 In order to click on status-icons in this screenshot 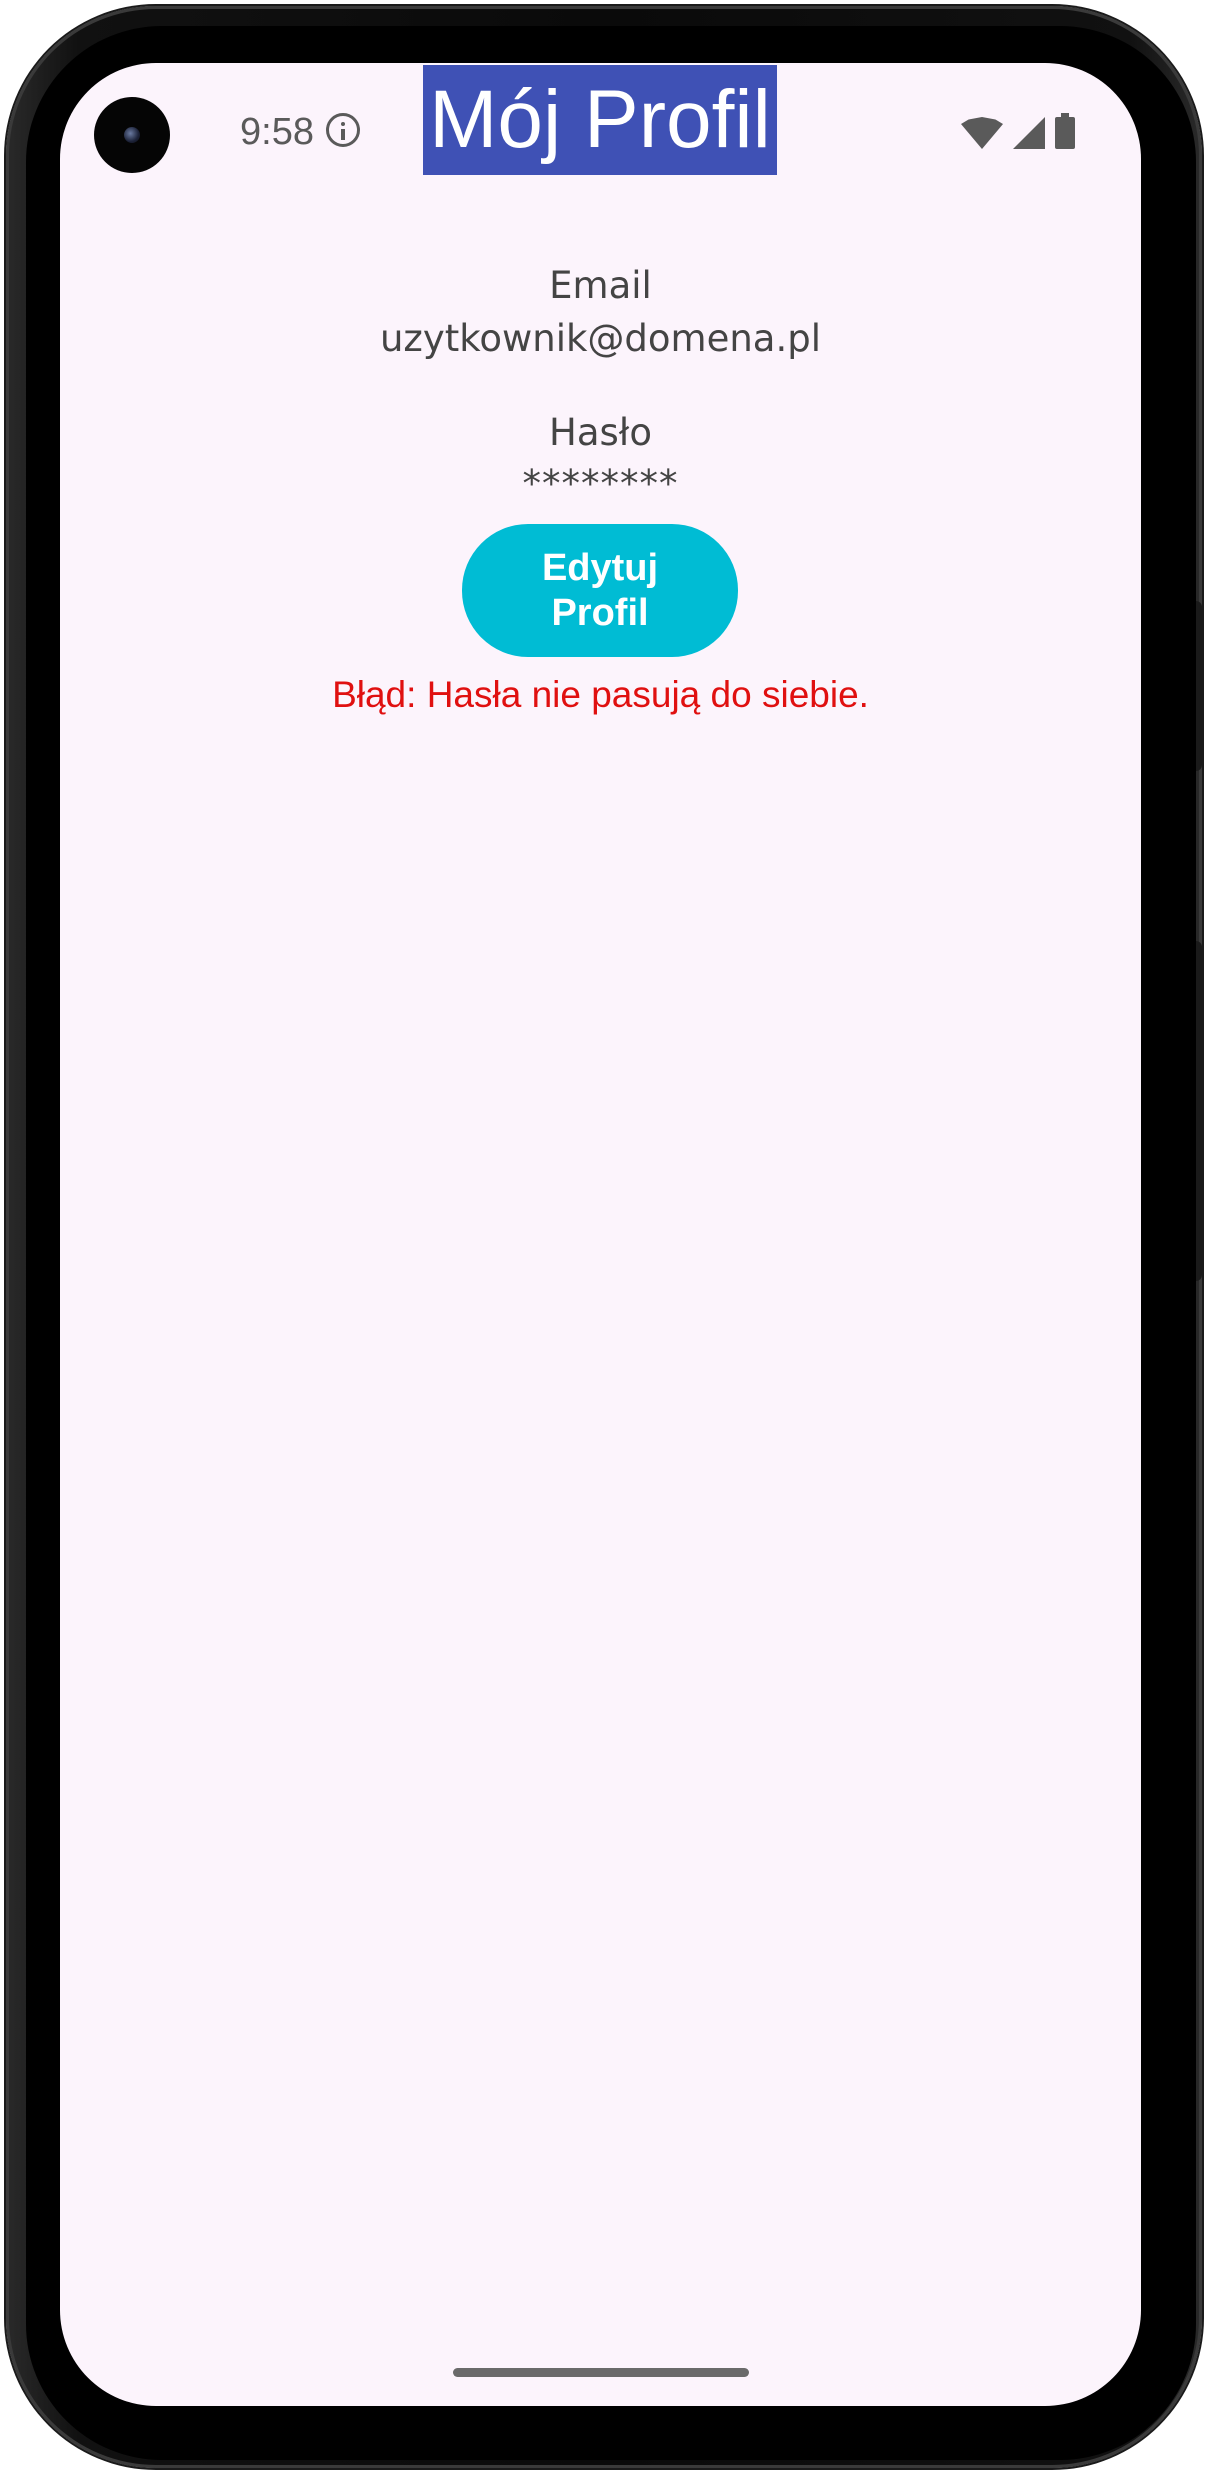, I will do `click(1018, 131)`.